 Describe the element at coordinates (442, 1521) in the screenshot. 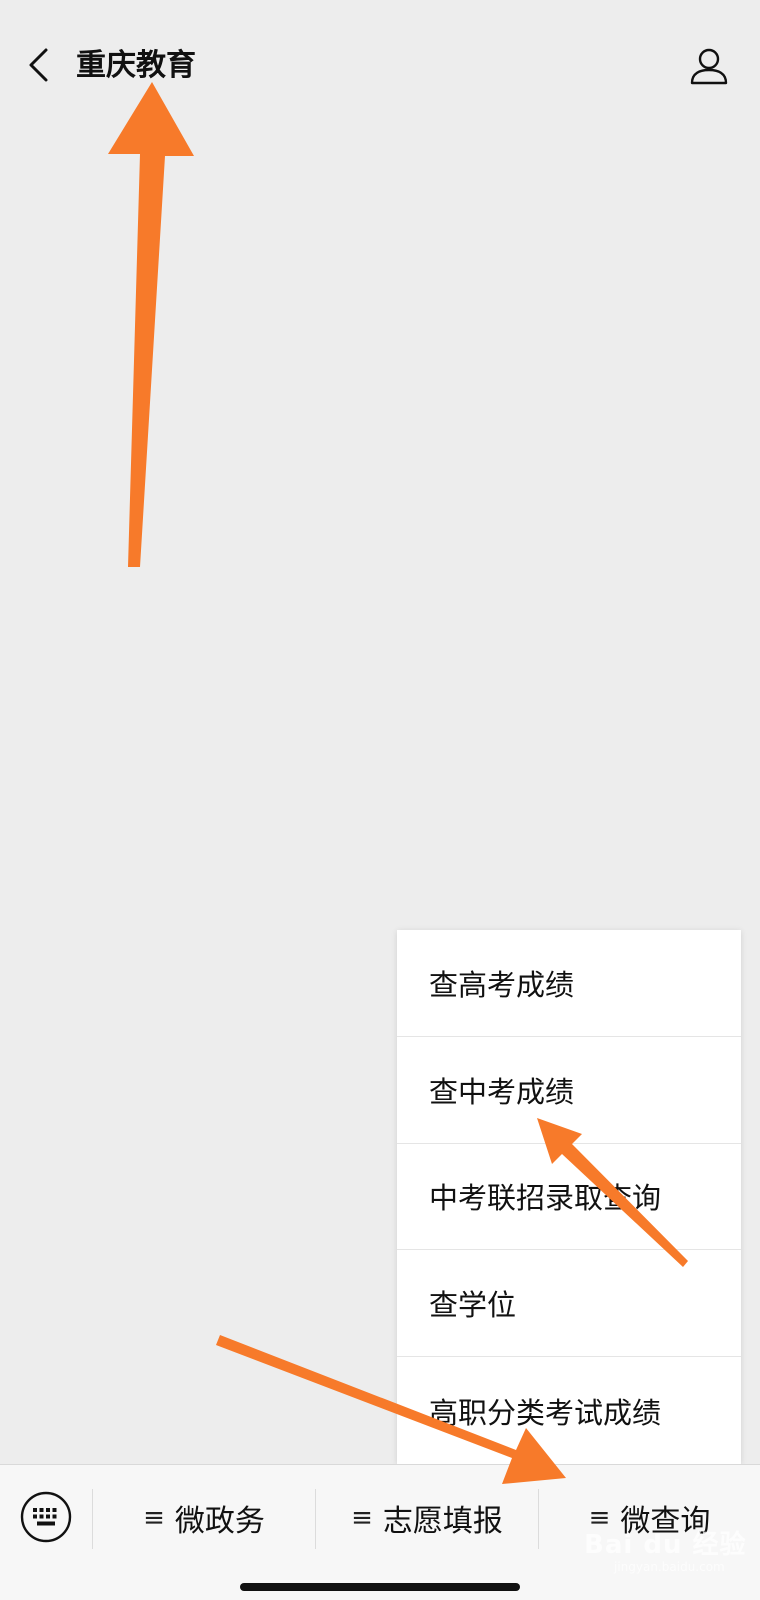

I see `tab-label: 志愿填报` at that location.